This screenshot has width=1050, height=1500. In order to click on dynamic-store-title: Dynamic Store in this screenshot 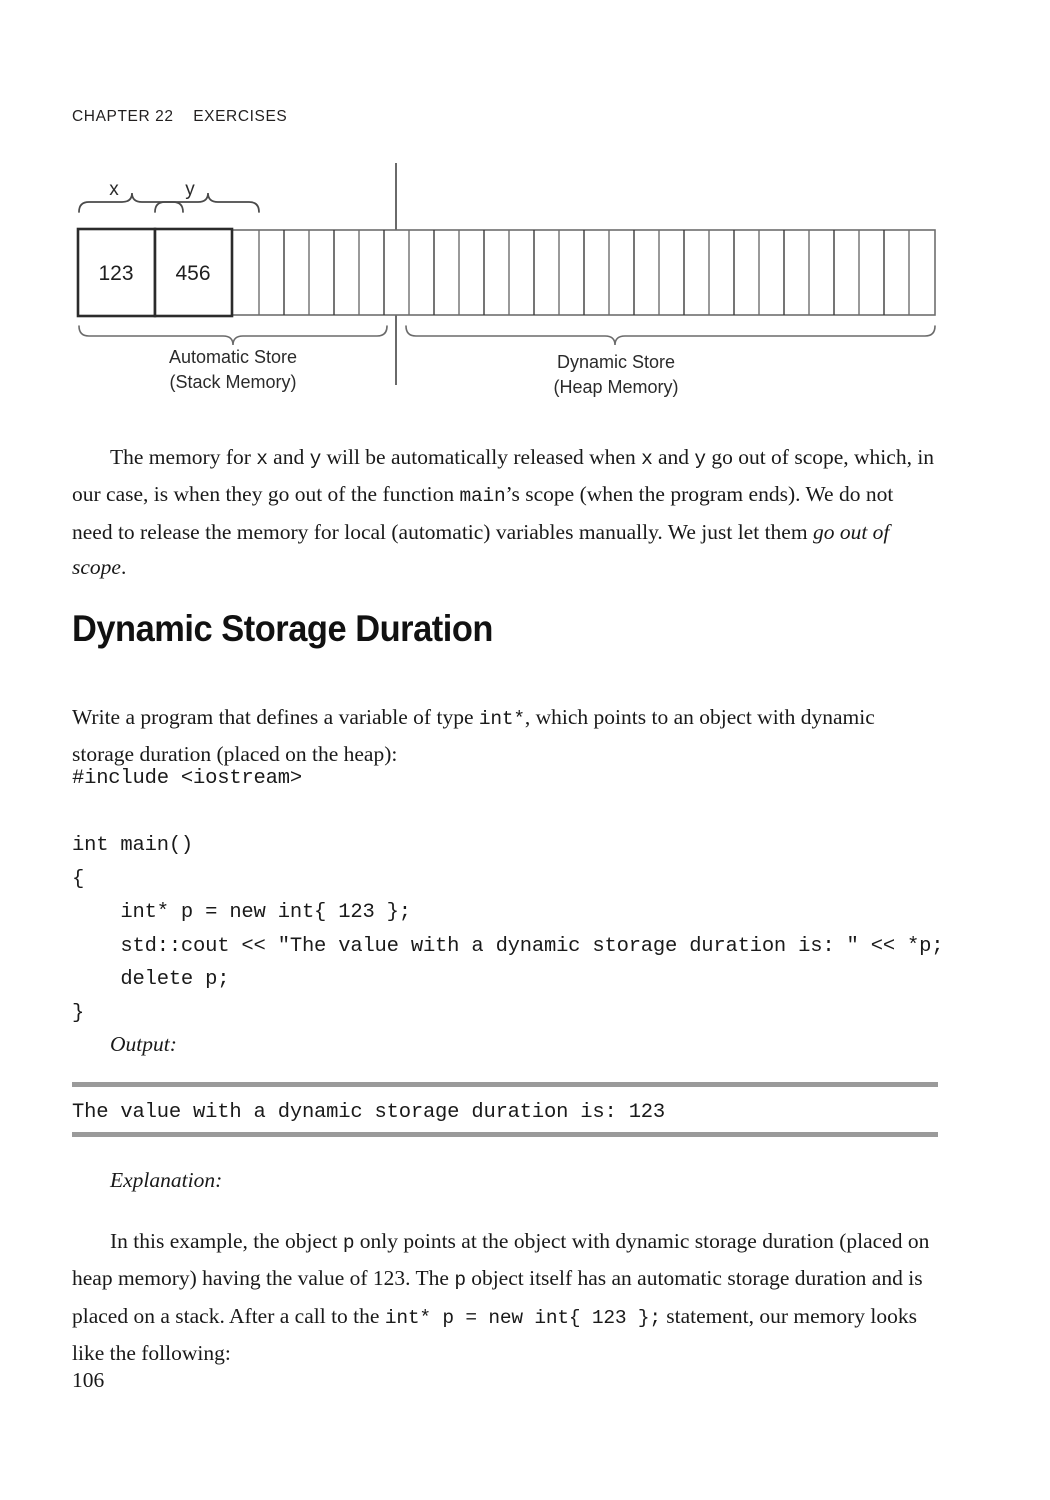, I will do `click(616, 362)`.